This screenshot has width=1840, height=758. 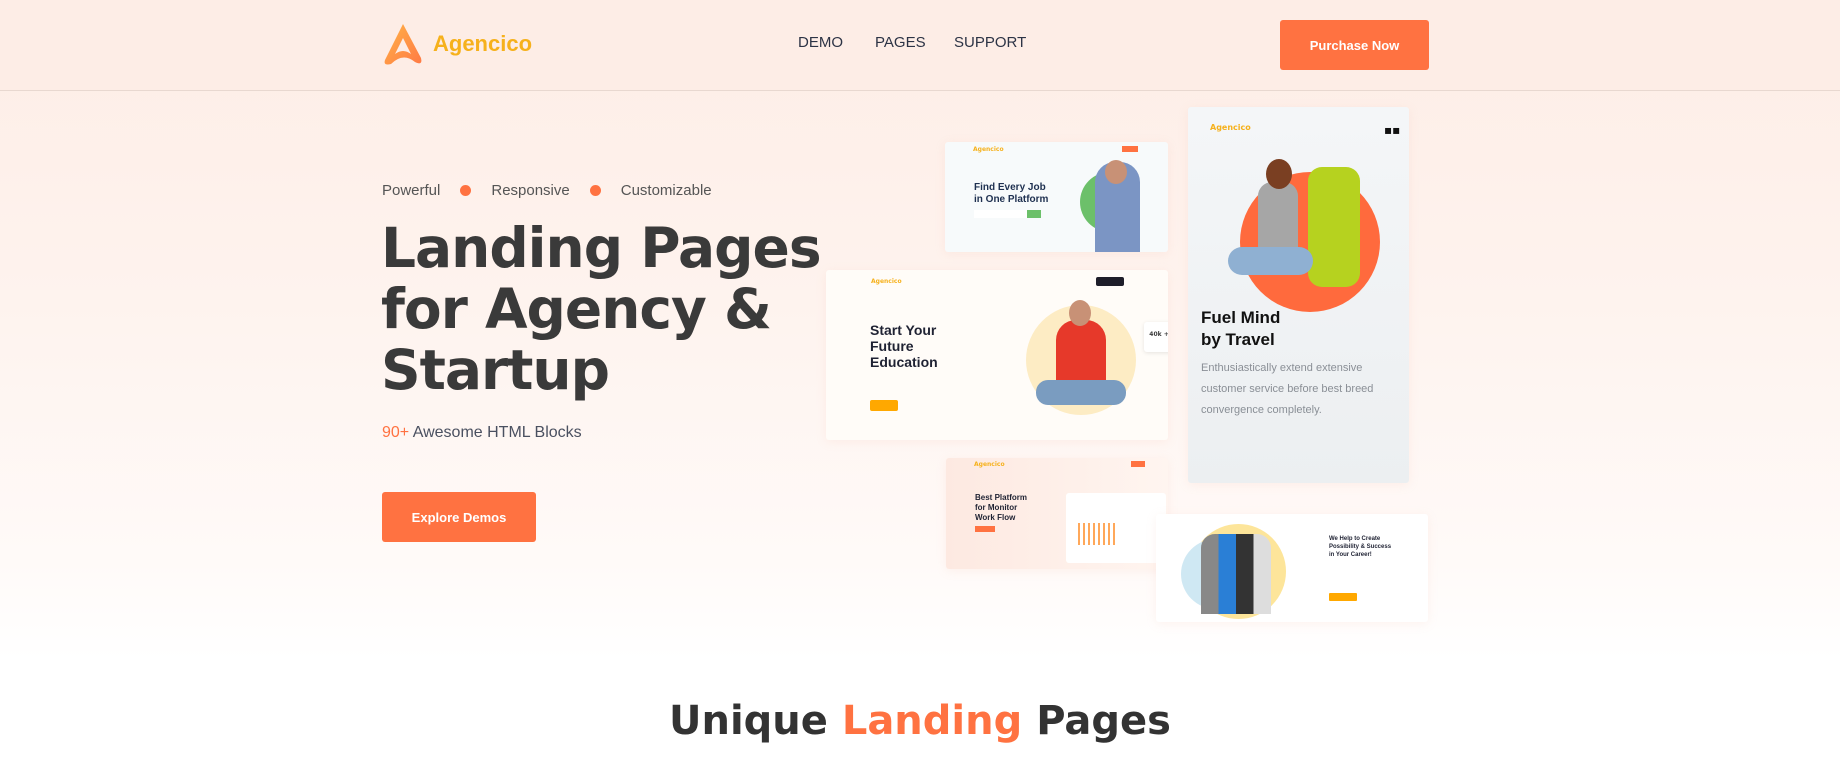 I want to click on hero-title-line: for Agency &, so click(x=576, y=309).